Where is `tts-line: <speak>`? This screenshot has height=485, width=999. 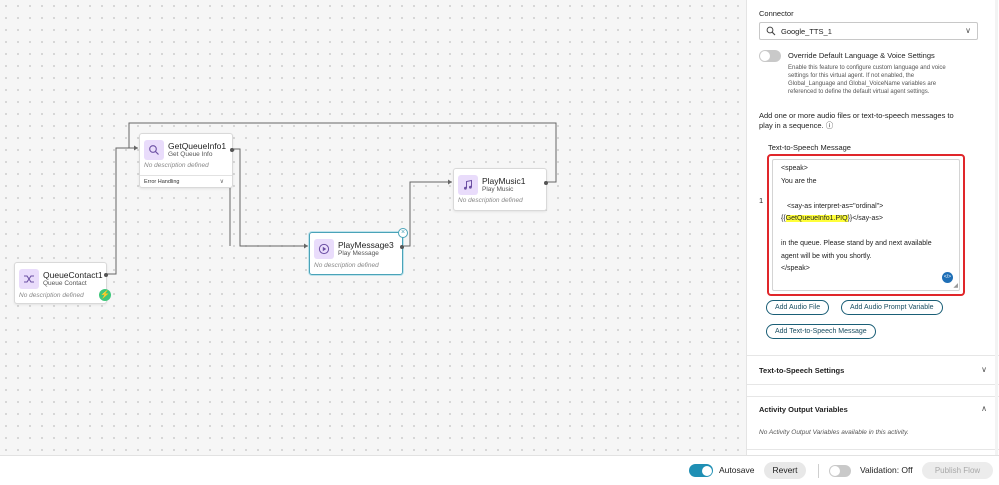
tts-line: <speak> is located at coordinates (794, 168).